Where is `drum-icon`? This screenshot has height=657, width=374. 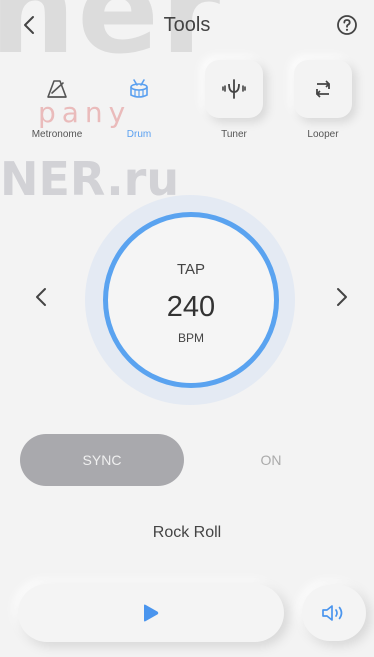 drum-icon is located at coordinates (139, 88).